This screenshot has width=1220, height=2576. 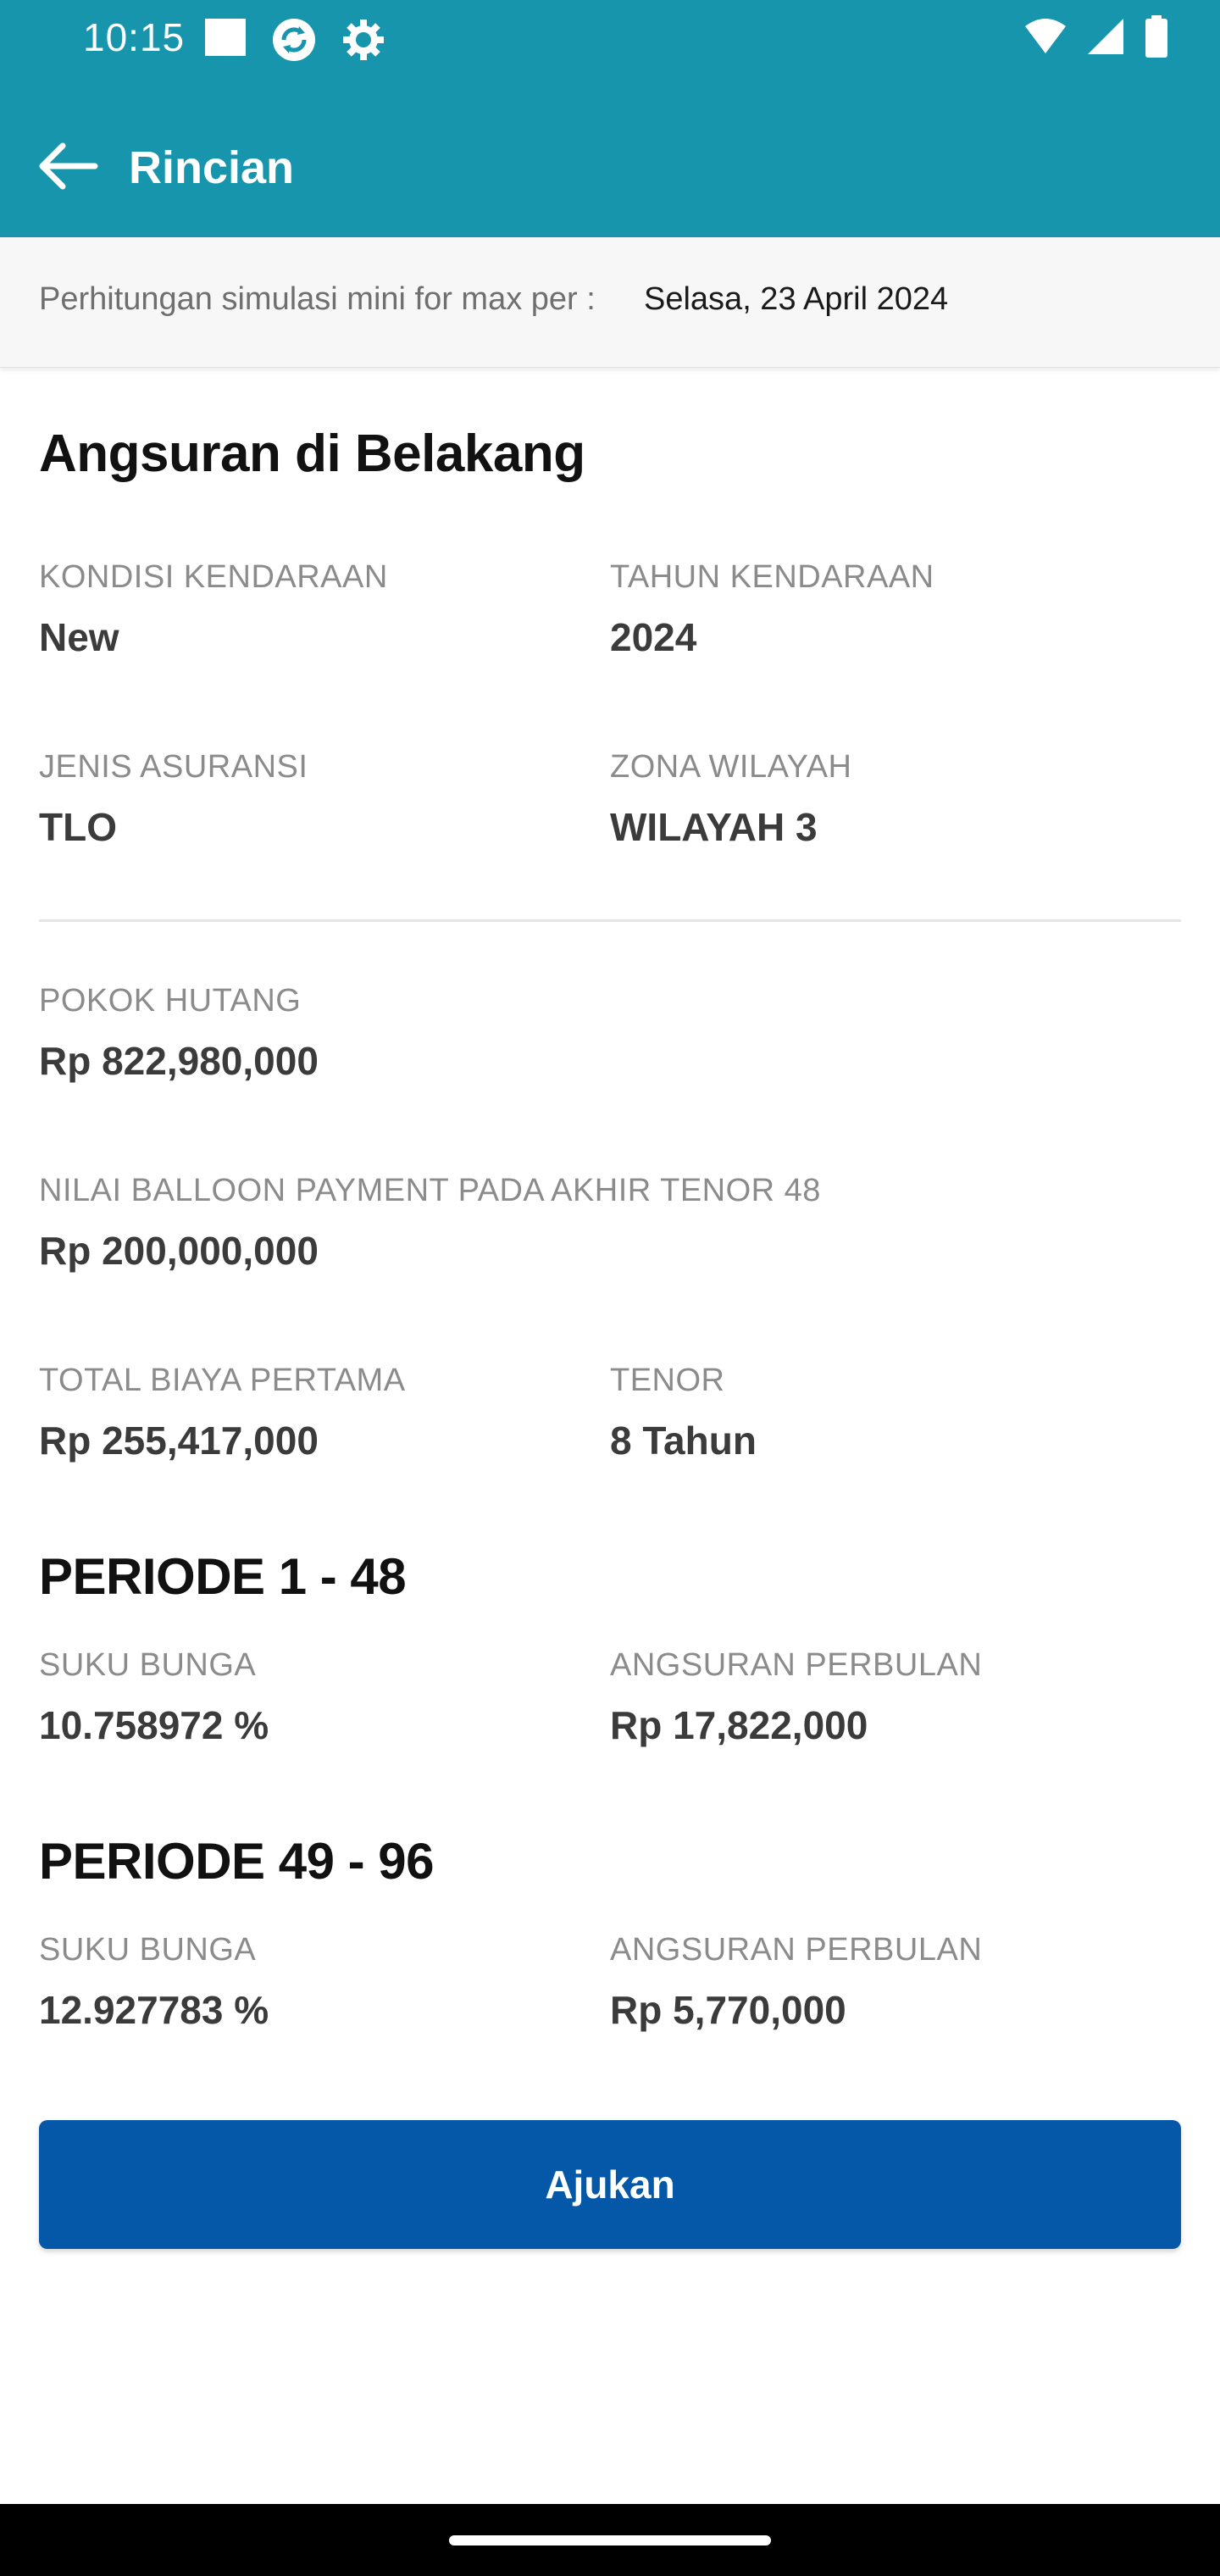 What do you see at coordinates (179, 1440) in the screenshot?
I see `field-value: Rp 255,417,000` at bounding box center [179, 1440].